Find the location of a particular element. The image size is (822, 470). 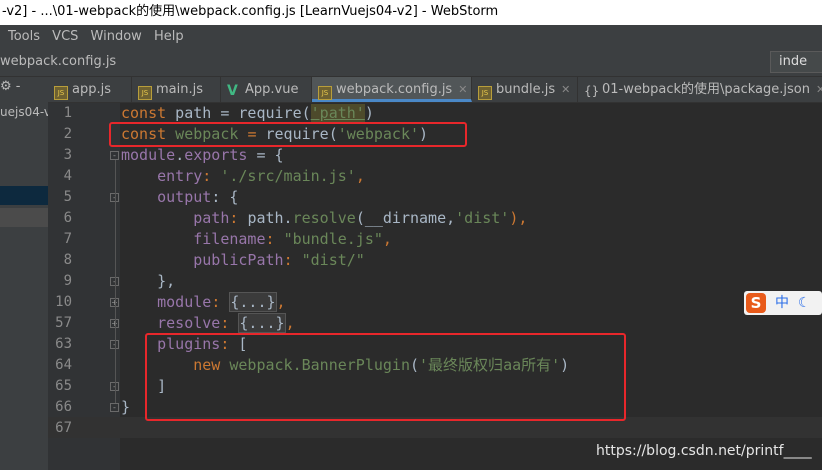

code-token: = is located at coordinates (229, 113).